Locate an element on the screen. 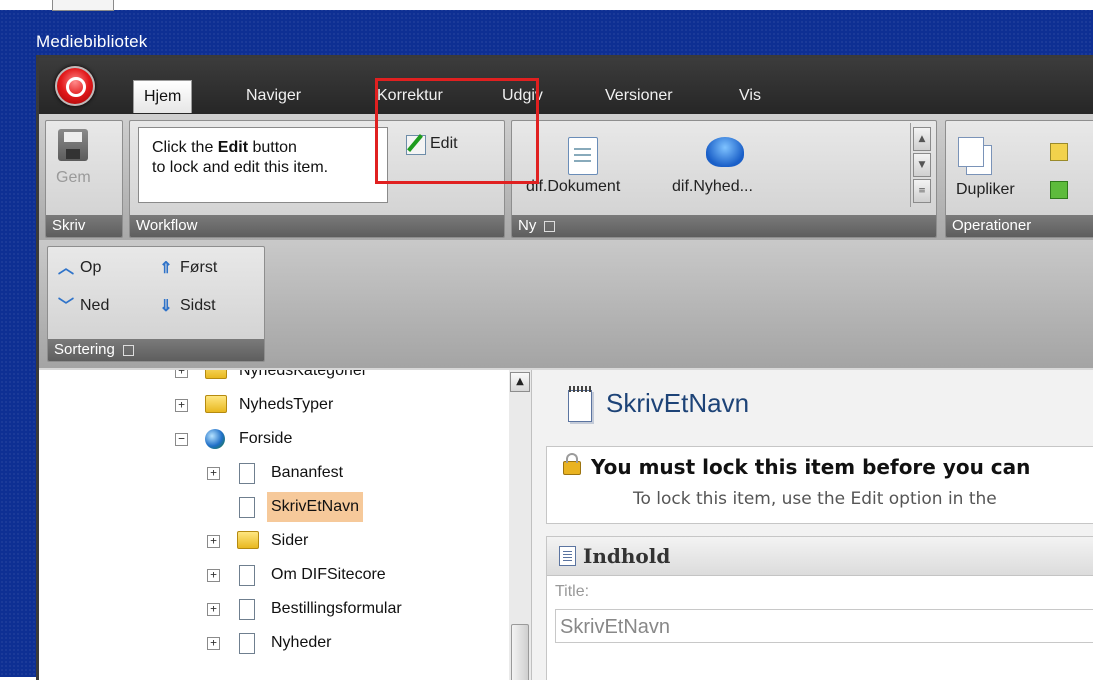  group-ny: dif.Dokument dif.Nyhed... ▲ ▼ ≡ Ny is located at coordinates (724, 179).